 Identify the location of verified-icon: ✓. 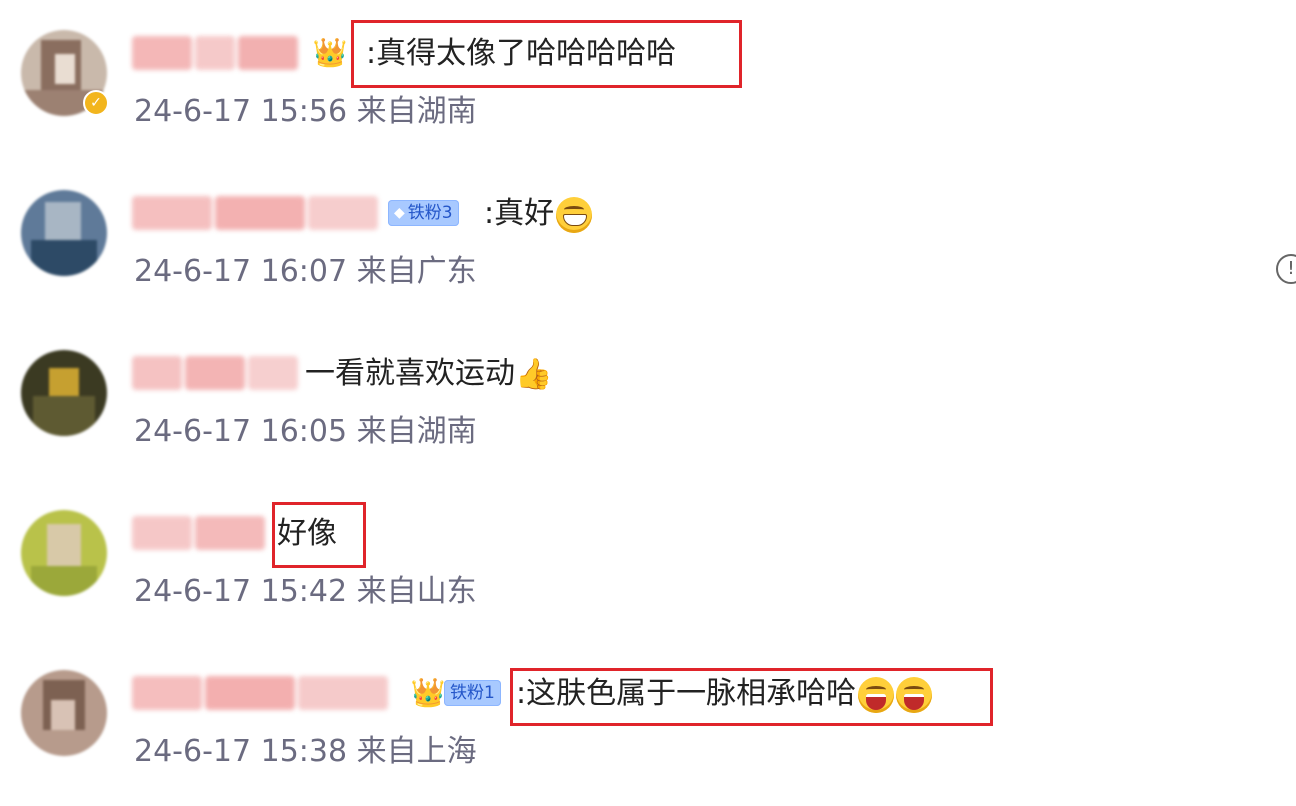
(96, 103).